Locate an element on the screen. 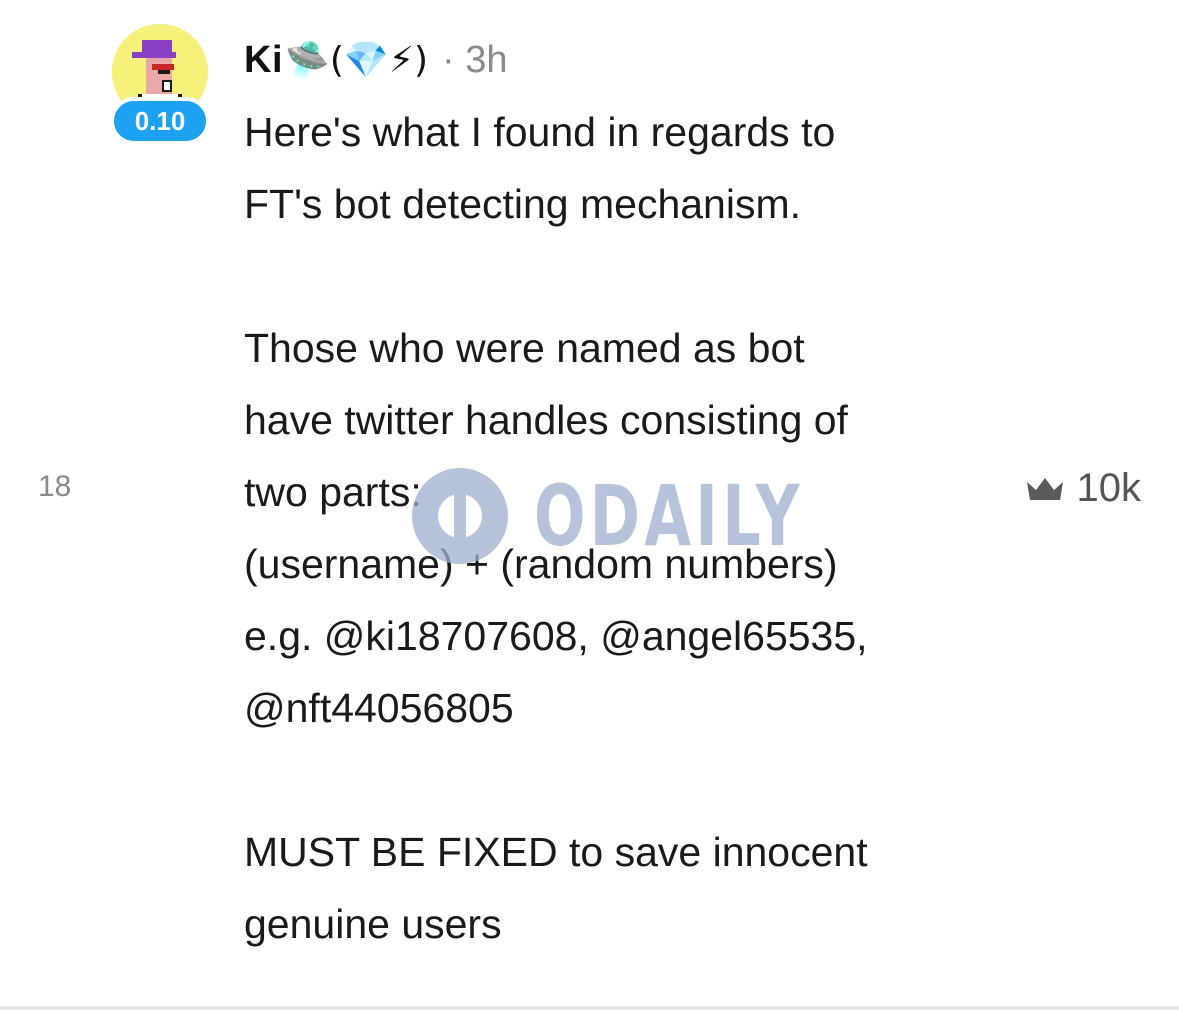 The height and width of the screenshot is (1033, 1179). body-line: Here's what I found in regards to is located at coordinates (540, 132).